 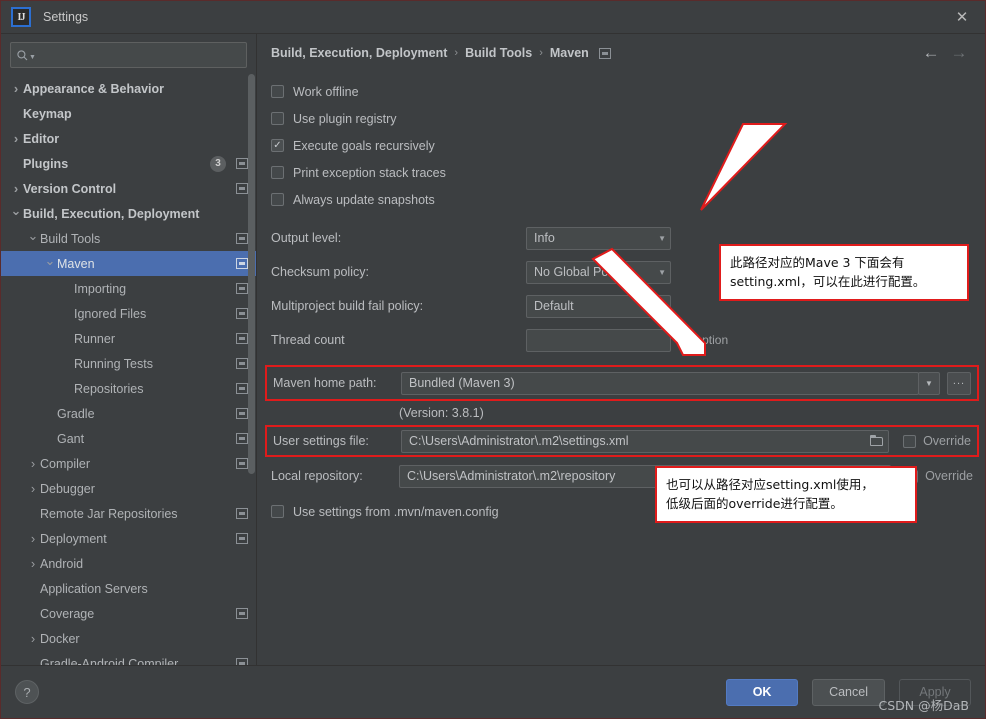 I want to click on checksum-policy-dropdown: No Global Policy ▼, so click(x=598, y=272).